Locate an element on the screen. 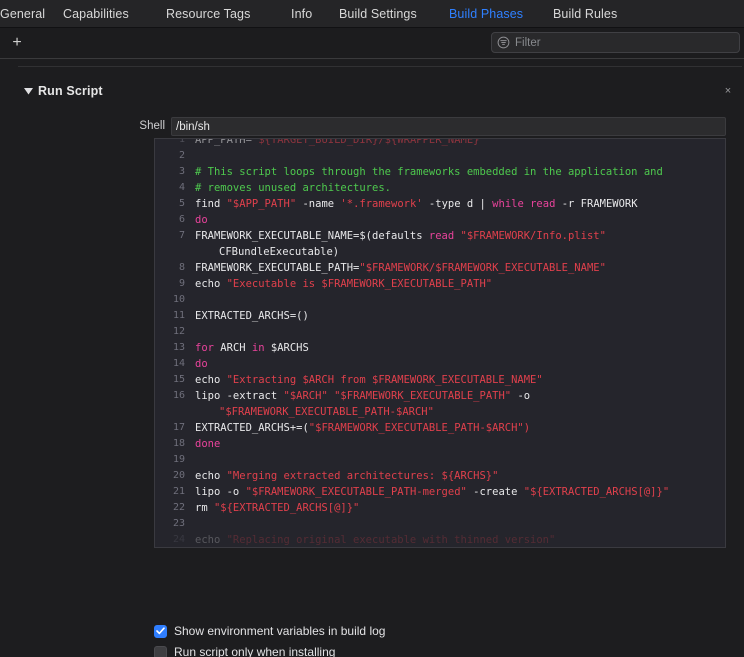 This screenshot has height=657, width=744. code-token: FRAMEWORK_EXECUTABLE_NAME=$(defaults is located at coordinates (312, 236).